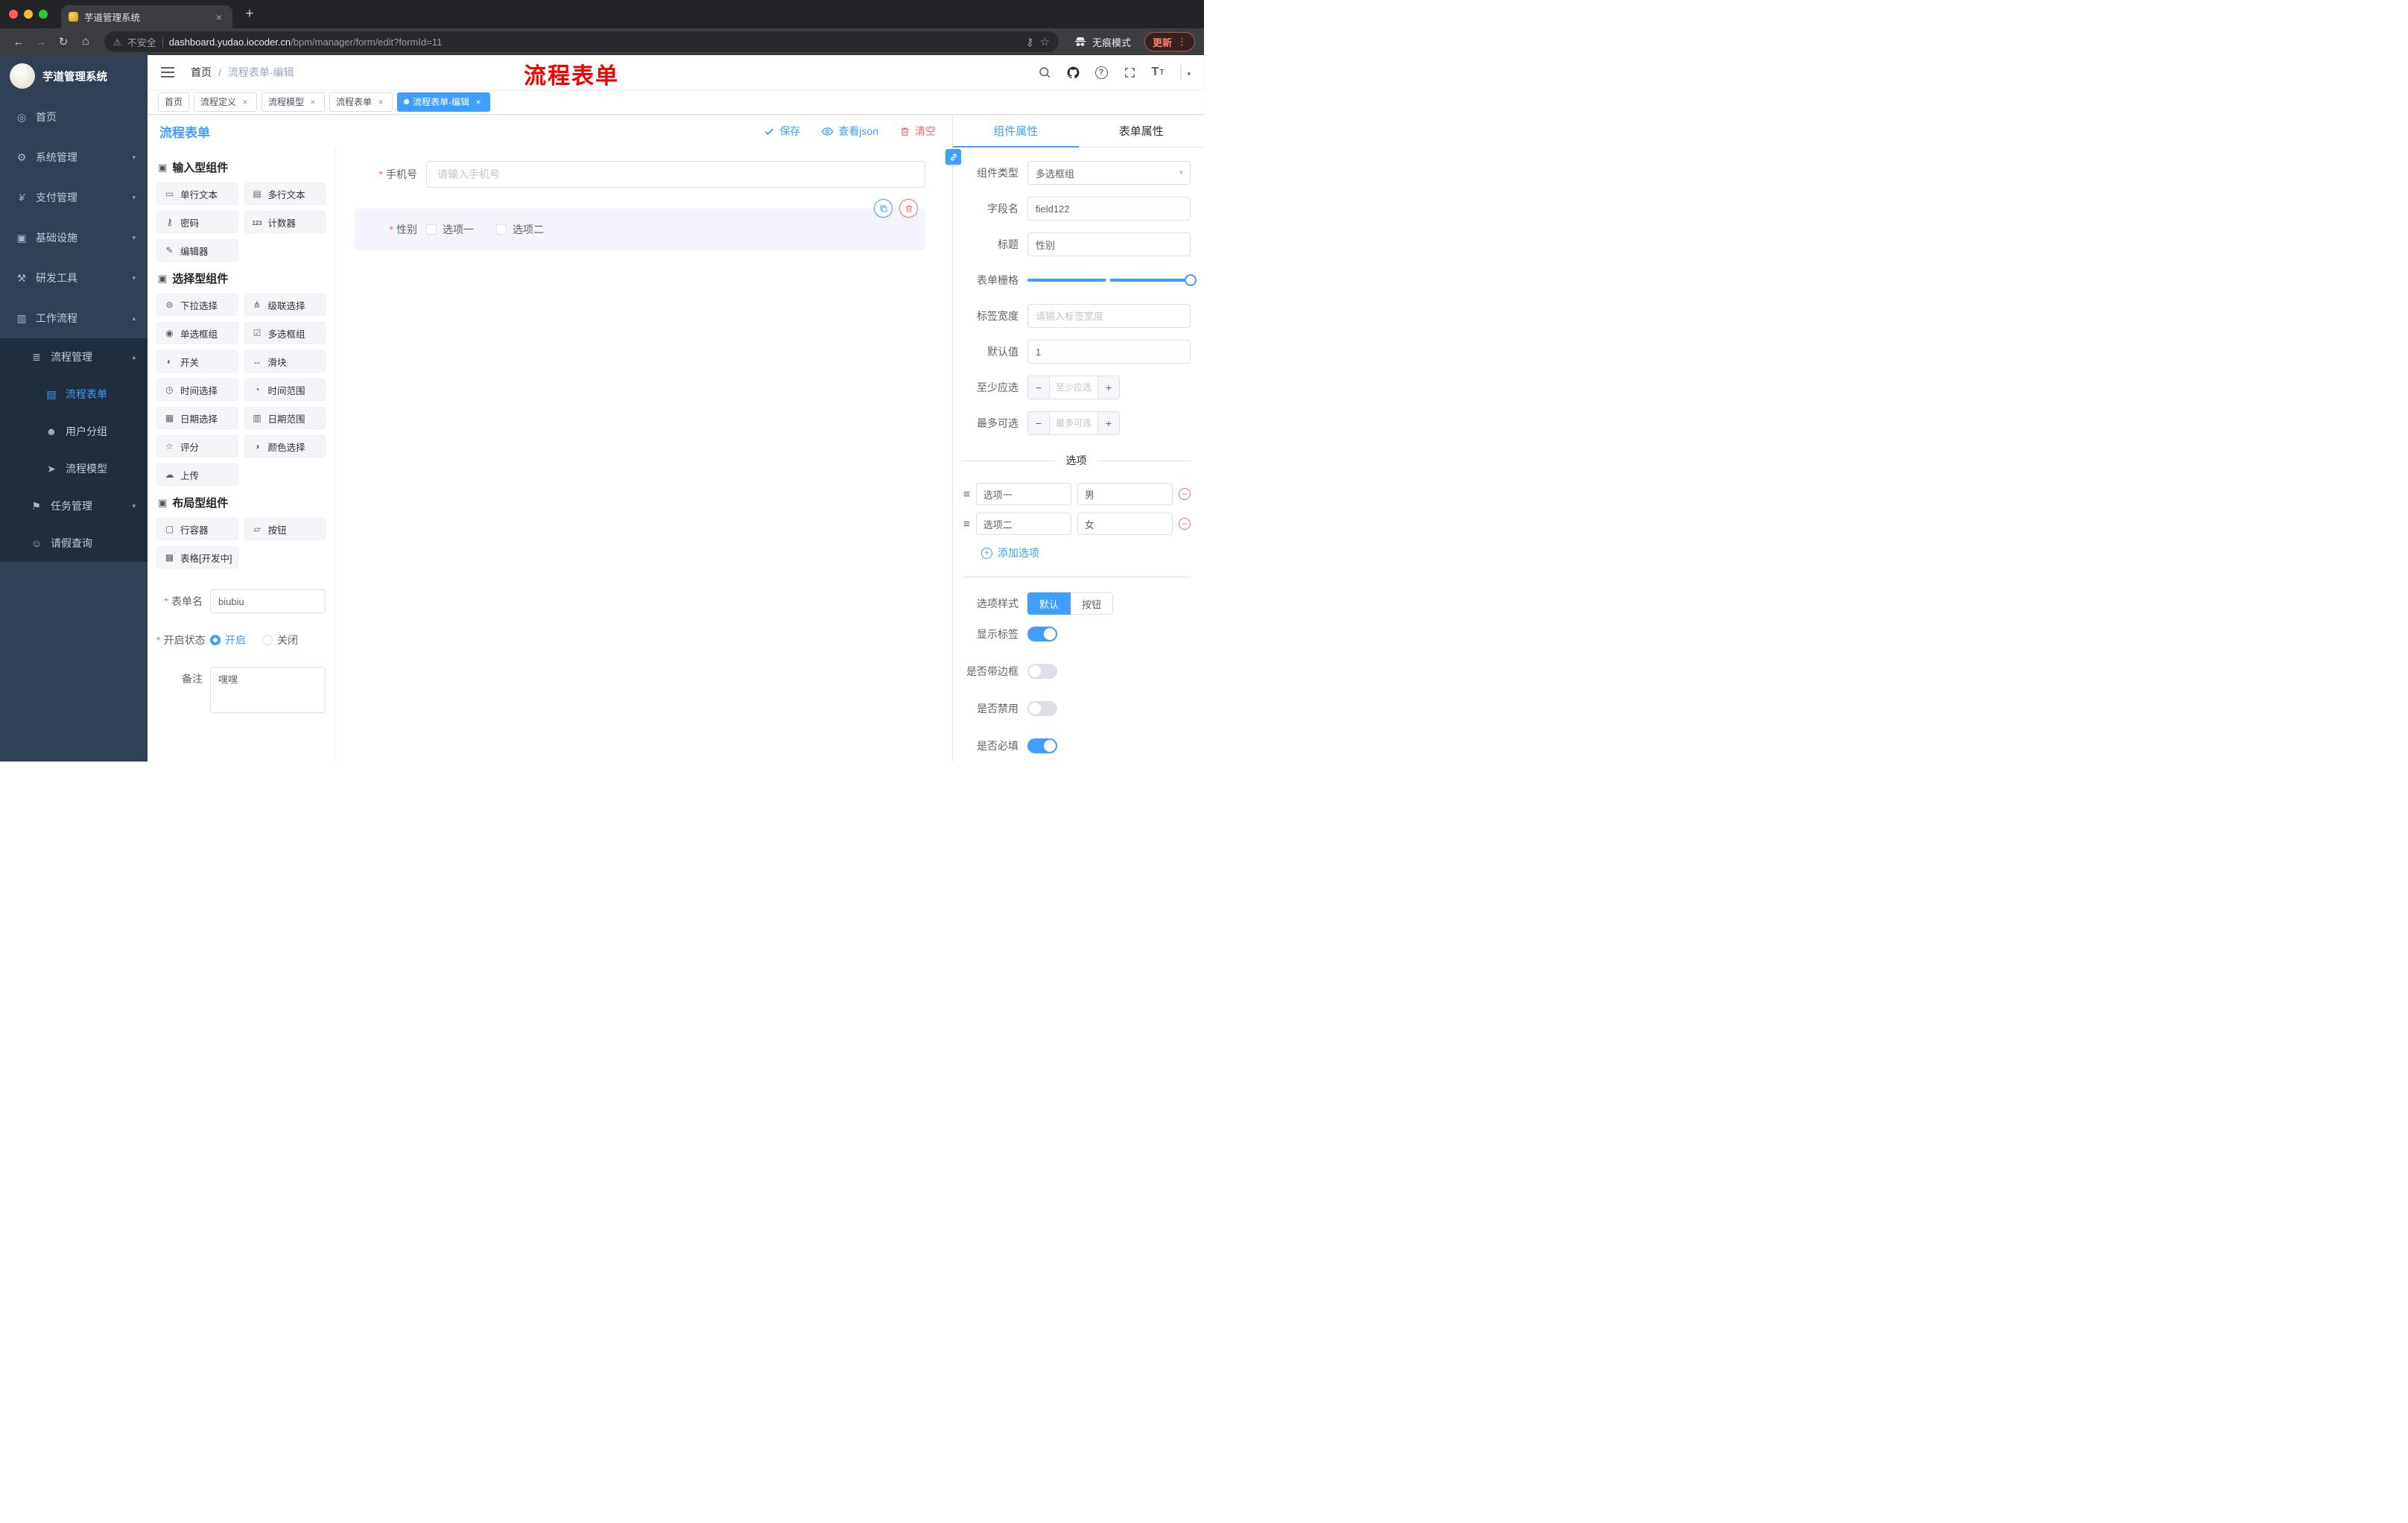  What do you see at coordinates (280, 640) in the screenshot?
I see `status-off-radio: 关闭` at bounding box center [280, 640].